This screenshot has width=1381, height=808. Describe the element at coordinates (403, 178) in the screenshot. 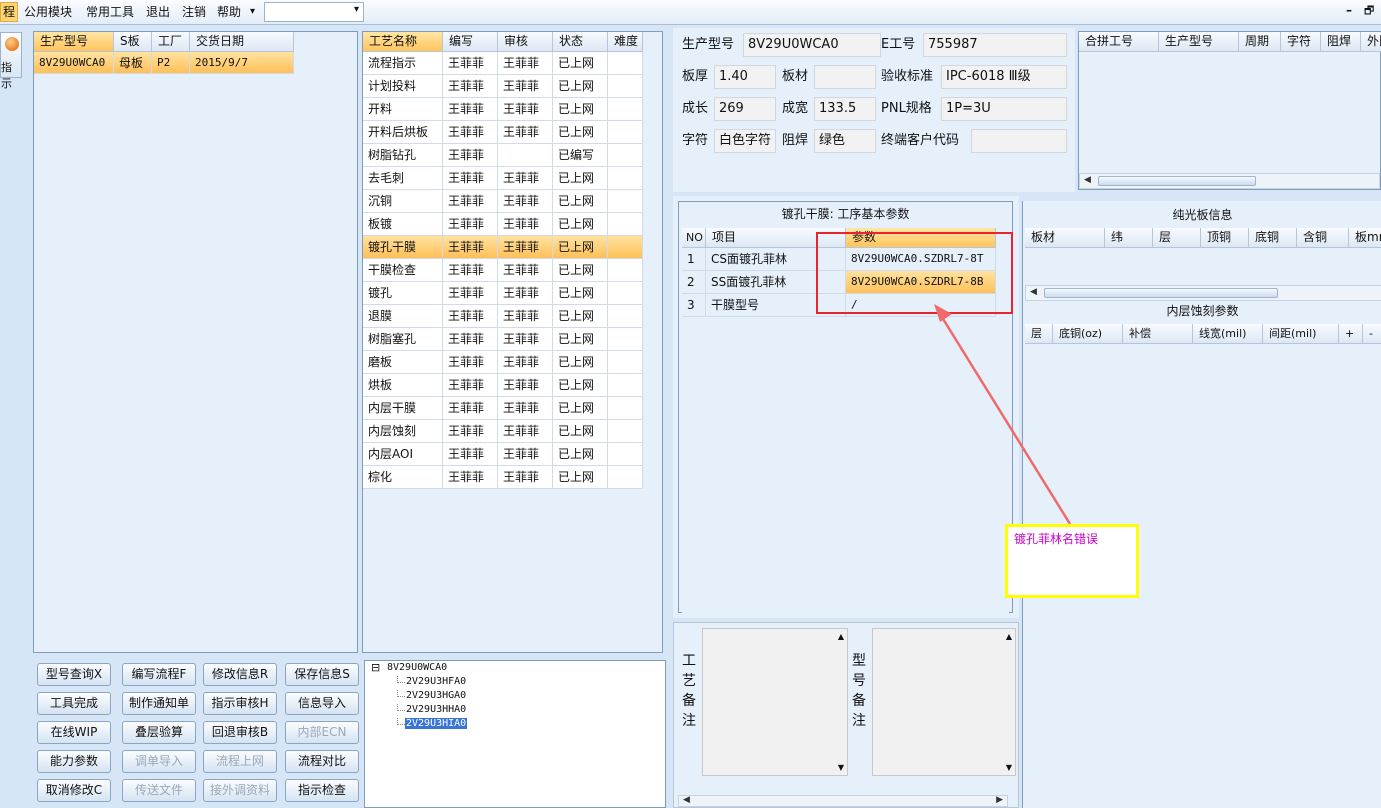

I see `process-cell-name: 去毛刺` at that location.